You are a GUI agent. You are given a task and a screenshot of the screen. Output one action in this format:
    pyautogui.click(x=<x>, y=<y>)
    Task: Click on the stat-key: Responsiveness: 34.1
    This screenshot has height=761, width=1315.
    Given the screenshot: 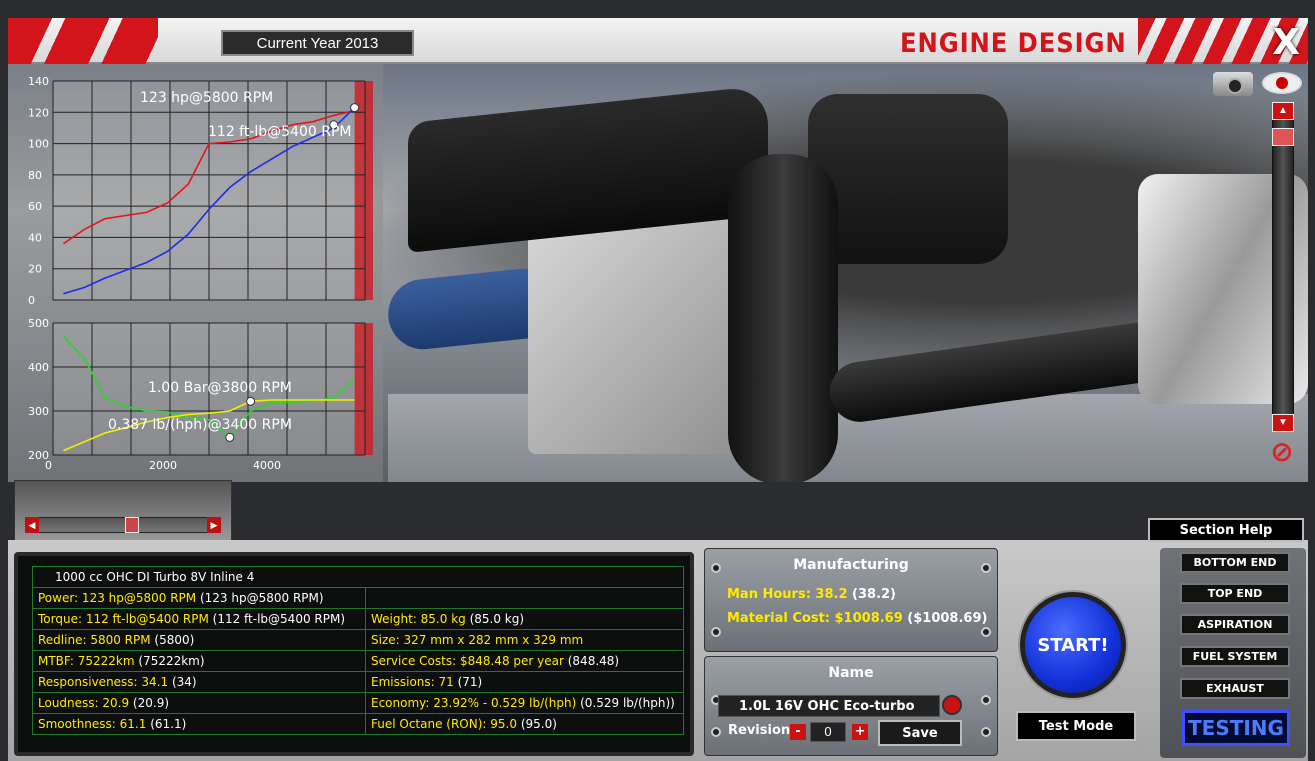 What is the action you would take?
    pyautogui.click(x=103, y=682)
    